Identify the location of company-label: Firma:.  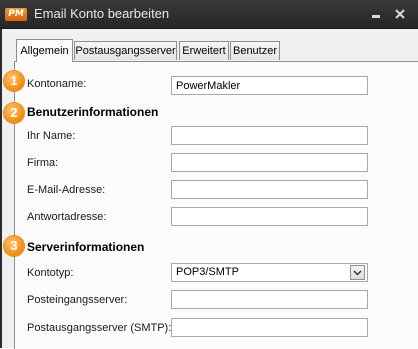
(43, 163).